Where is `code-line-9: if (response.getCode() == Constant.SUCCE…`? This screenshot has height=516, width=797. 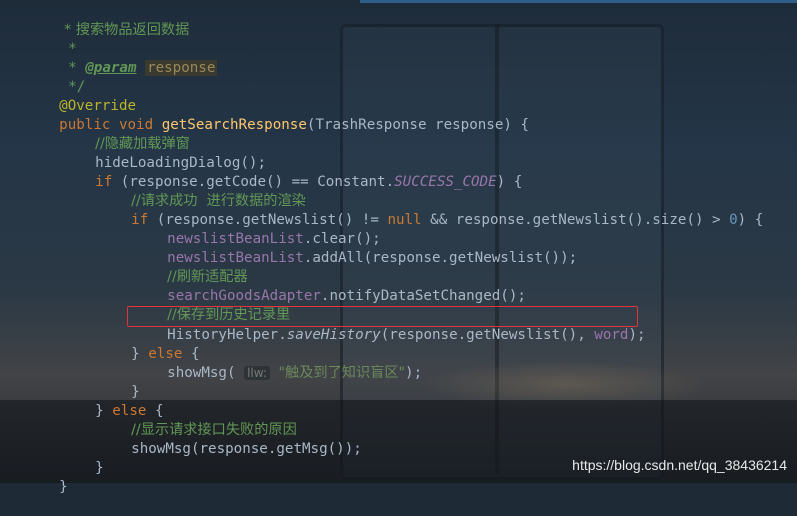
code-line-9: if (response.getCode() == Constant.SUCCE… is located at coordinates (309, 182).